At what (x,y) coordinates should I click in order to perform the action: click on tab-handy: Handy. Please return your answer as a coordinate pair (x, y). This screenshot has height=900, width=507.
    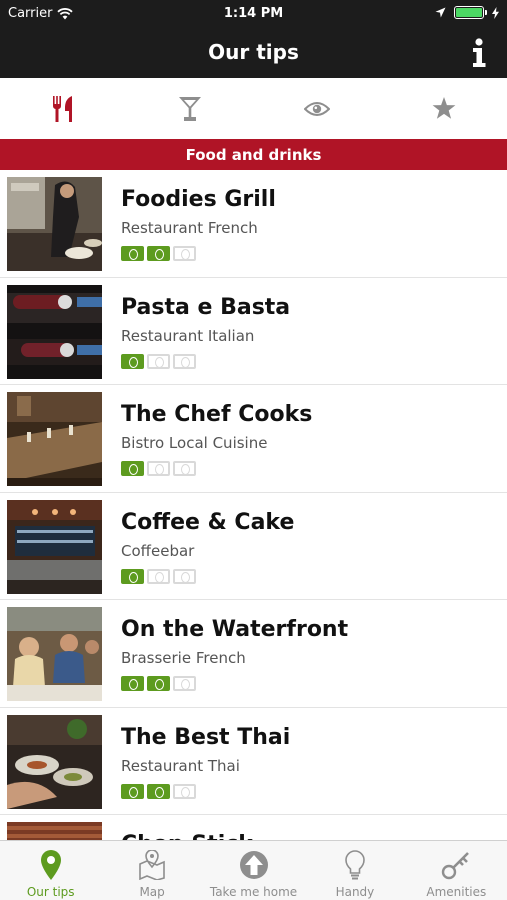
    Looking at the image, I should click on (354, 870).